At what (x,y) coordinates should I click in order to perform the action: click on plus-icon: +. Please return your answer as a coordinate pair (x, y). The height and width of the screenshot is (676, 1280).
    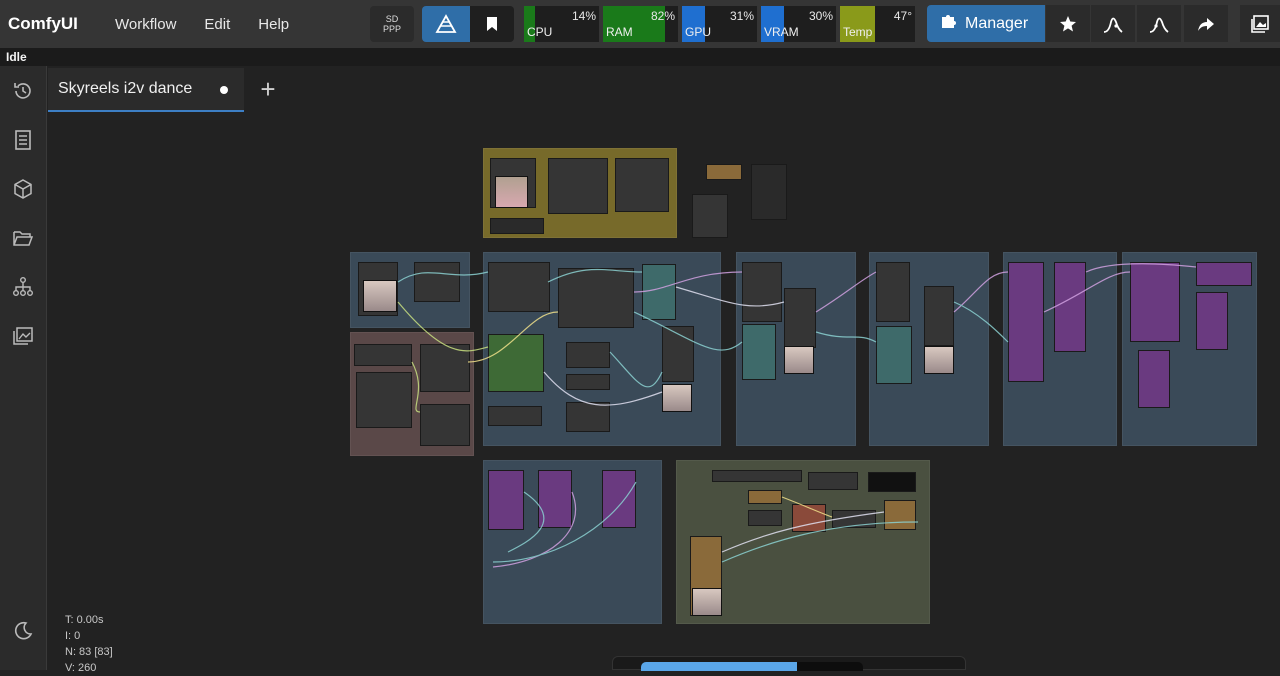
    Looking at the image, I should click on (268, 89).